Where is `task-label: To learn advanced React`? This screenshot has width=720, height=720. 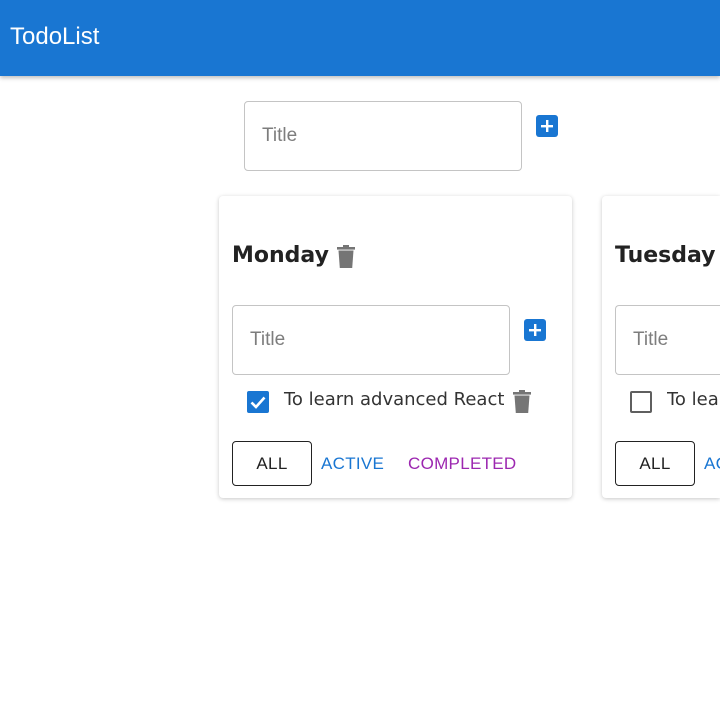 task-label: To learn advanced React is located at coordinates (394, 399).